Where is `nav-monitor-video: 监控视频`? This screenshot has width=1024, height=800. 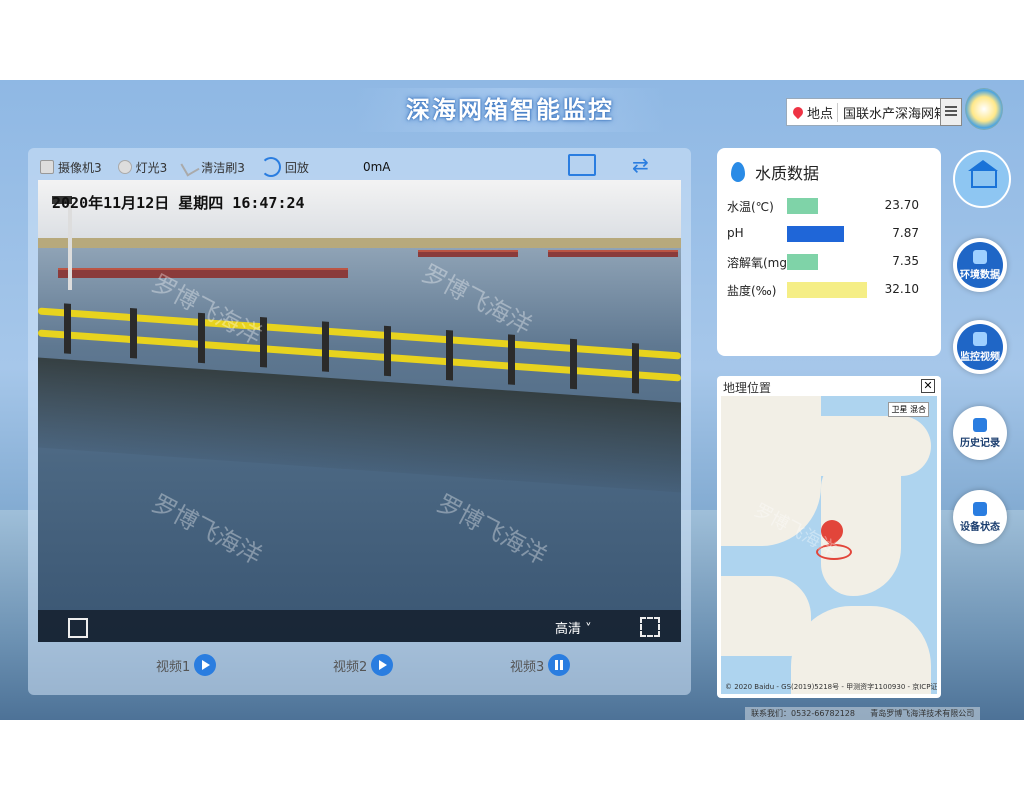
nav-monitor-video: 监控视频 is located at coordinates (980, 347).